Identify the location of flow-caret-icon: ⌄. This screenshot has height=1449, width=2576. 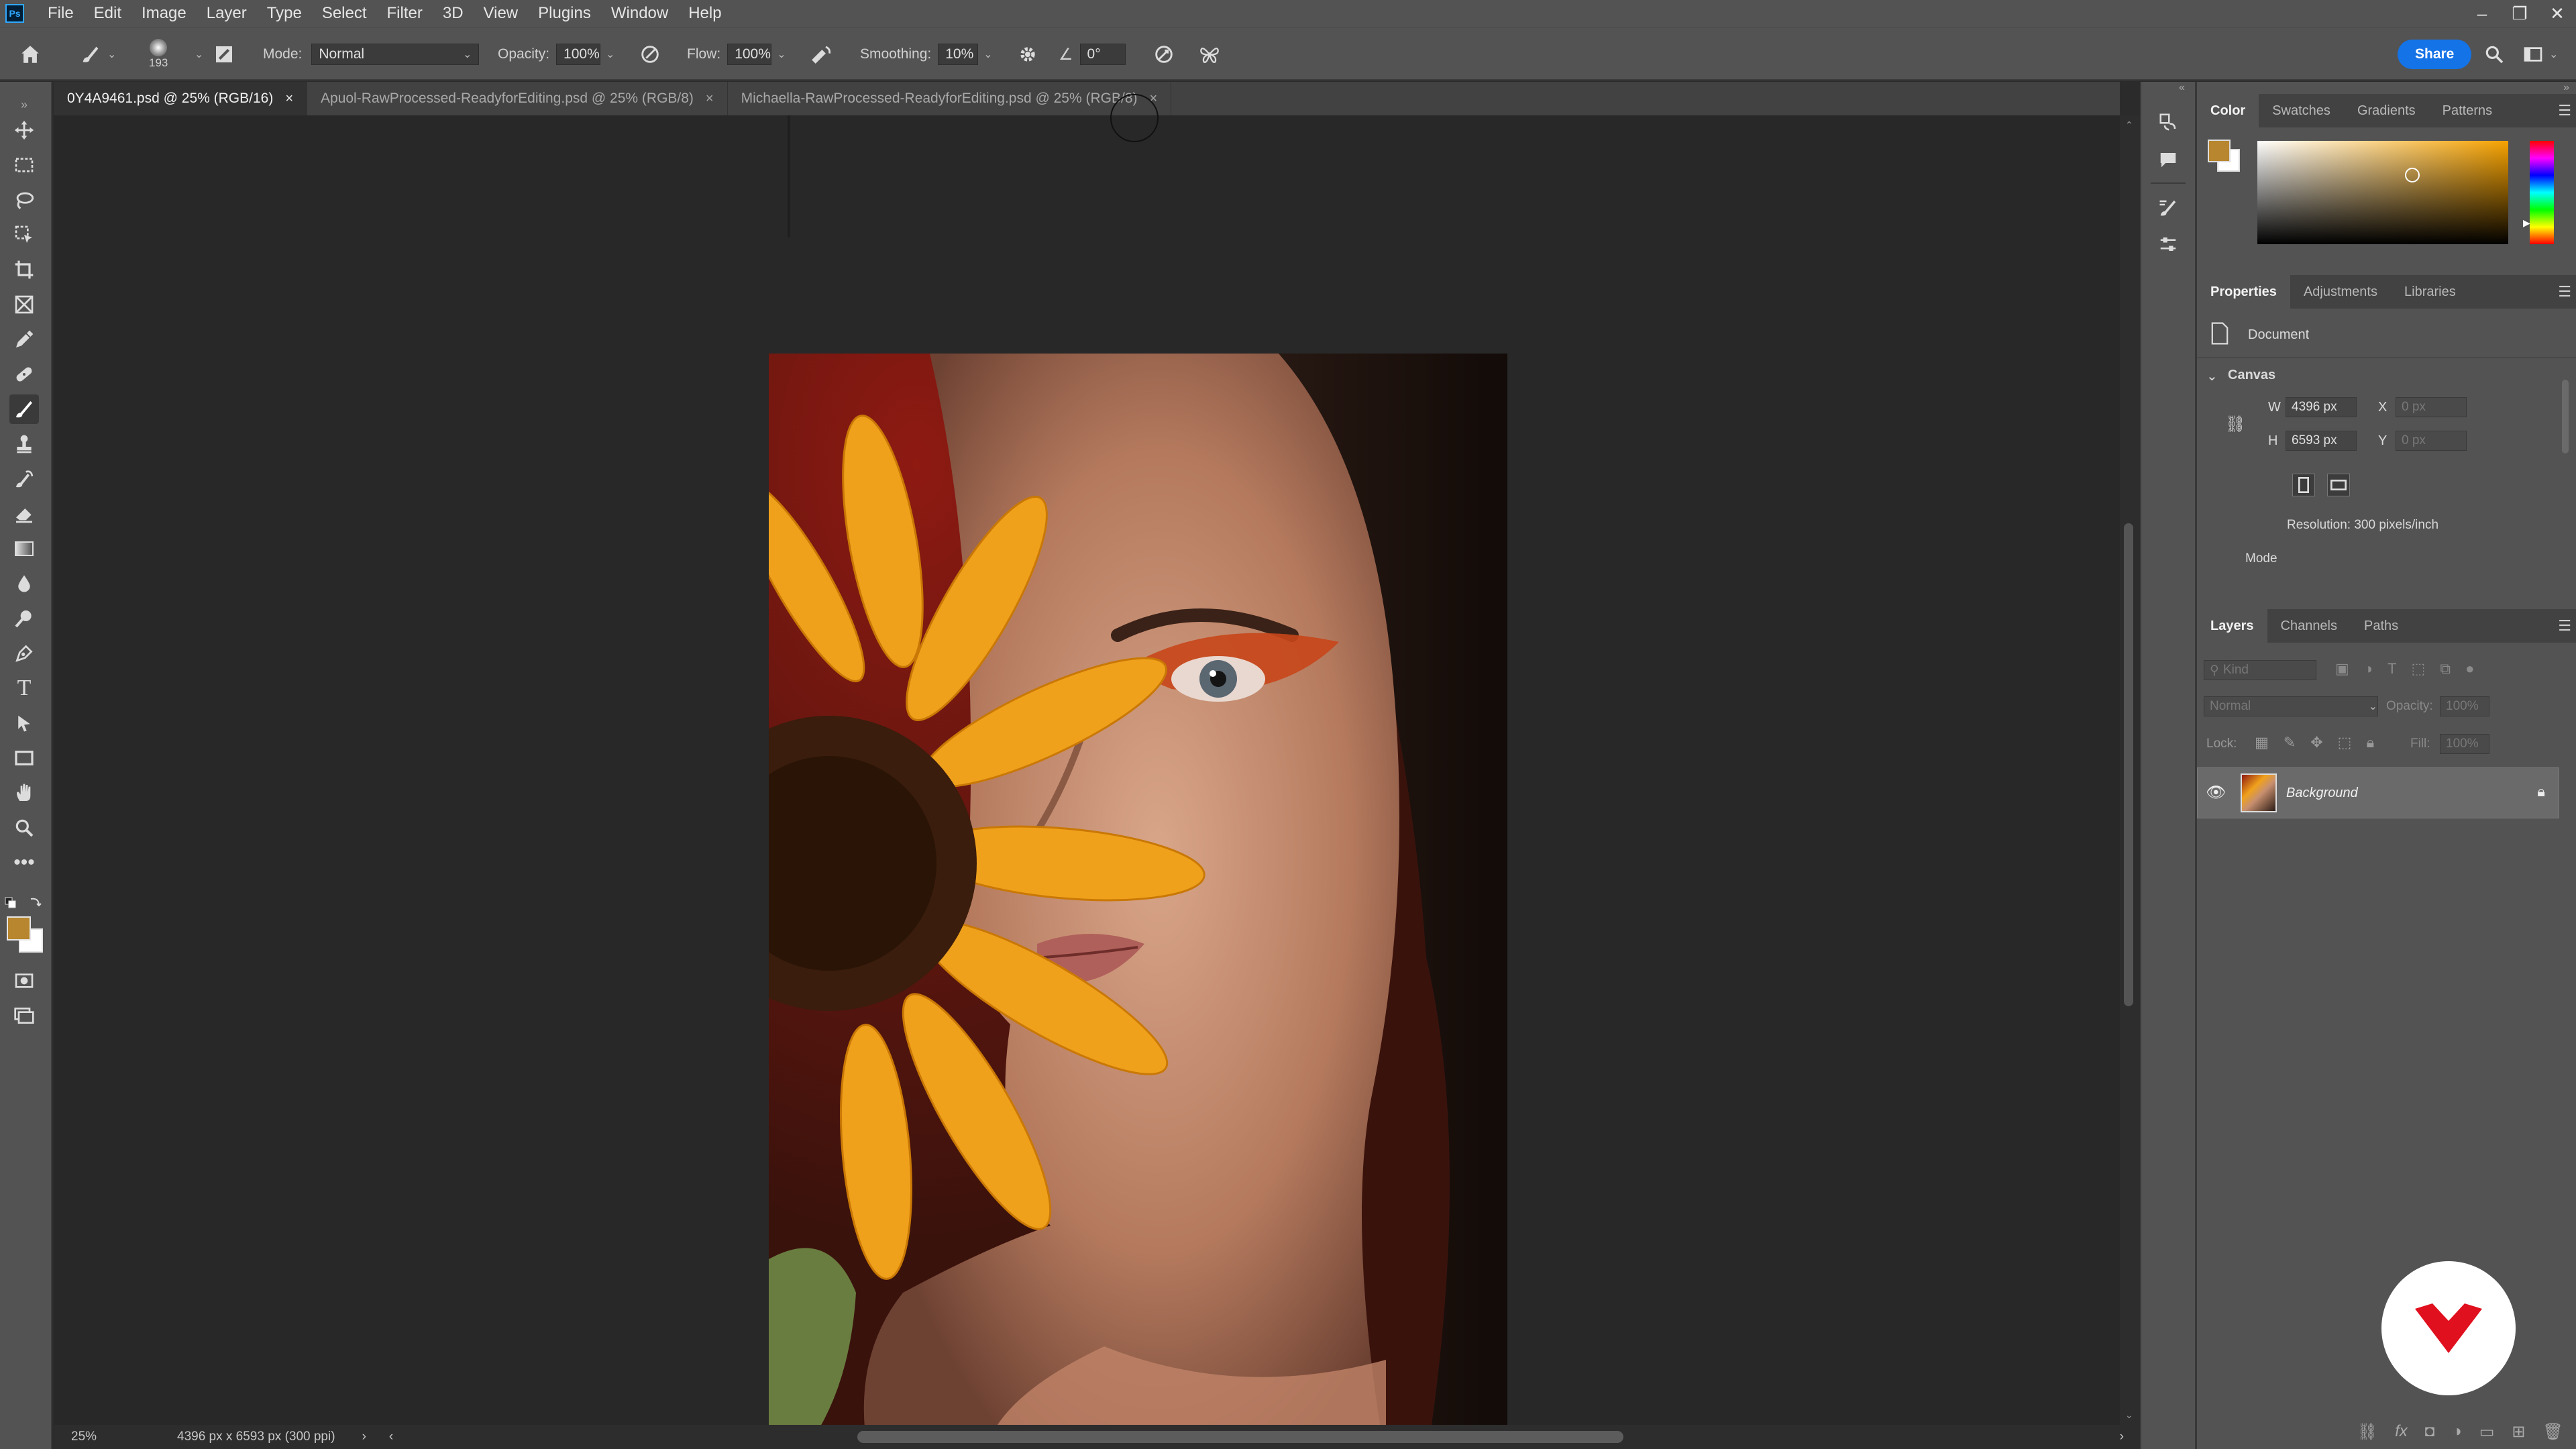
(781, 54).